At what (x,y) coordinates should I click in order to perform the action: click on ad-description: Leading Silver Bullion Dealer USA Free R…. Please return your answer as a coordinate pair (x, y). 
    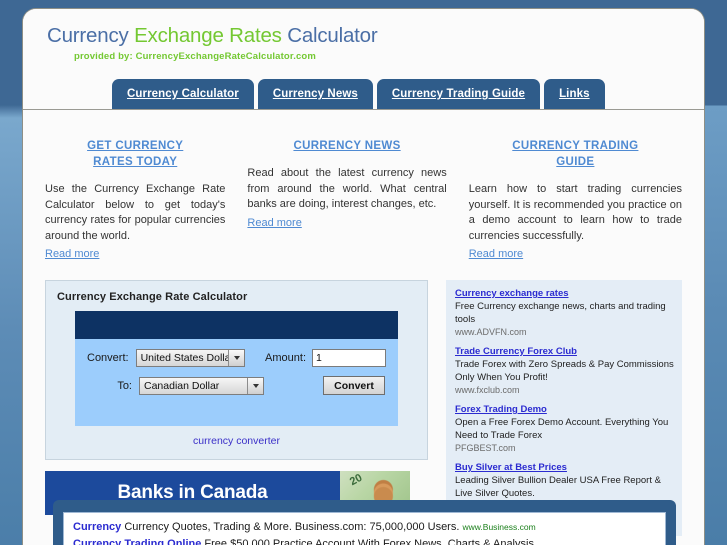
    Looking at the image, I should click on (558, 487).